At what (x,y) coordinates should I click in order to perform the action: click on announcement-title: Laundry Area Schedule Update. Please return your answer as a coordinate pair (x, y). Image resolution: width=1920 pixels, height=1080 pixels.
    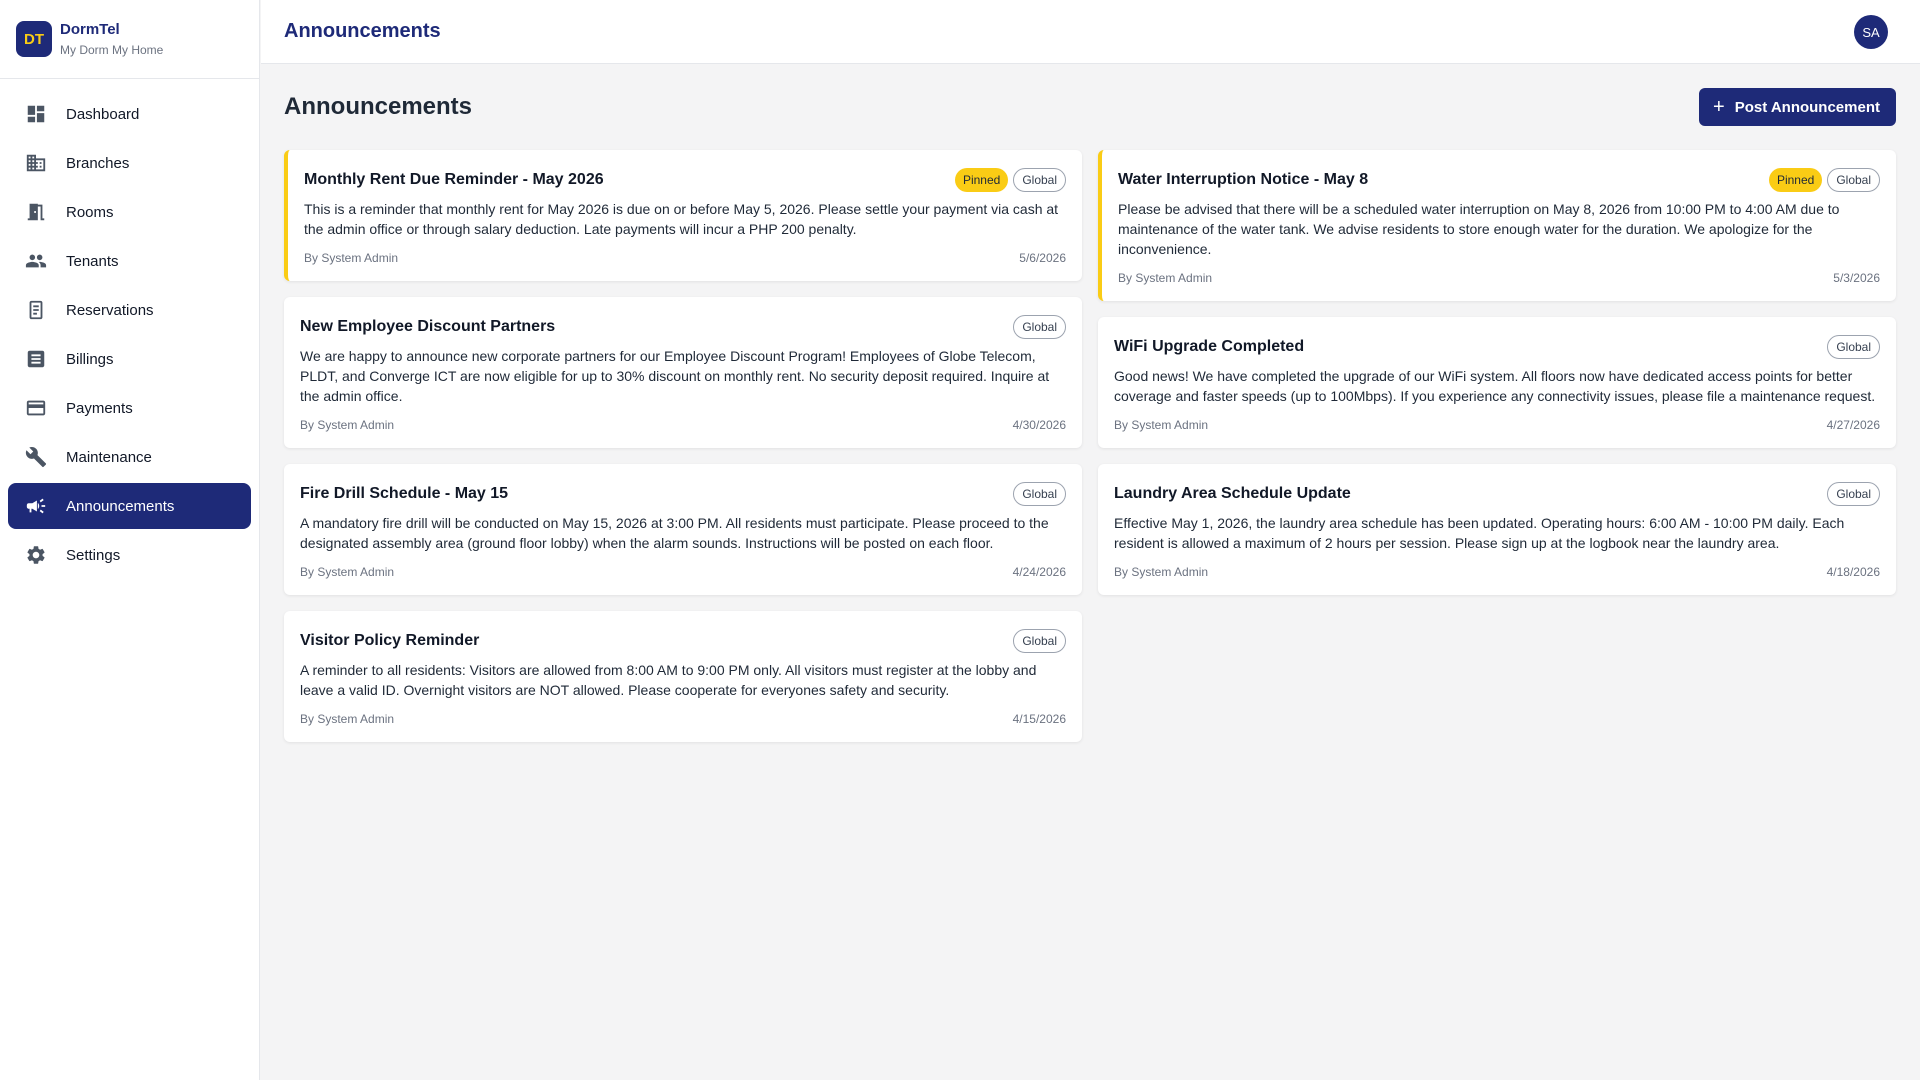
    Looking at the image, I should click on (1232, 493).